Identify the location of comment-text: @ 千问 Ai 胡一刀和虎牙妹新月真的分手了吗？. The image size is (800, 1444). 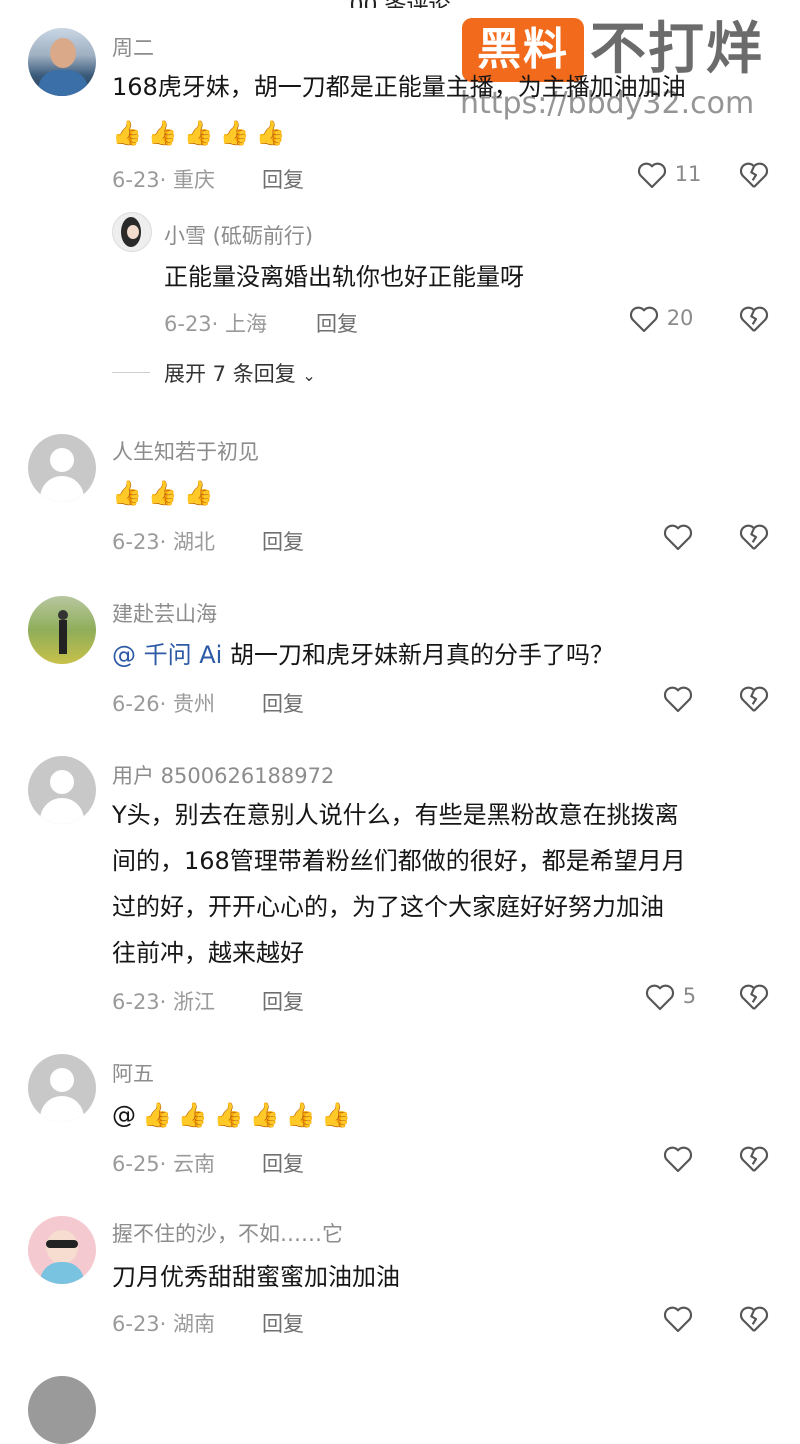
(363, 655).